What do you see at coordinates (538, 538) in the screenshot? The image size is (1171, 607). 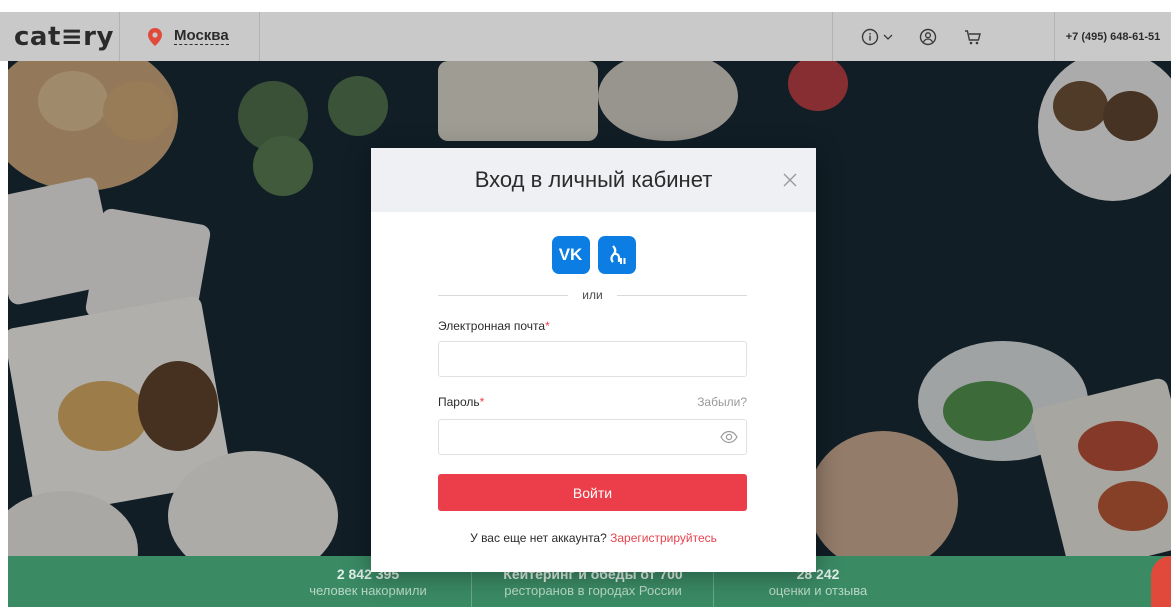 I see `register-prompt-text: У вас еще нет аккаунта?` at bounding box center [538, 538].